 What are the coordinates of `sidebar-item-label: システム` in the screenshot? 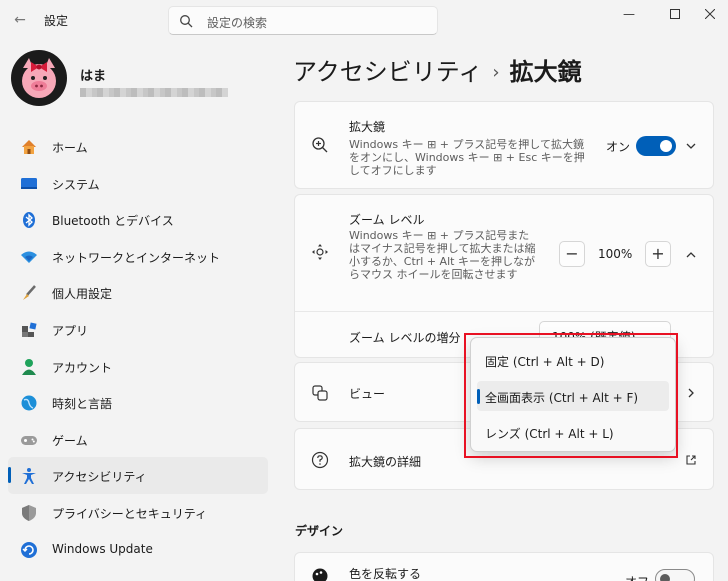 It's located at (76, 184).